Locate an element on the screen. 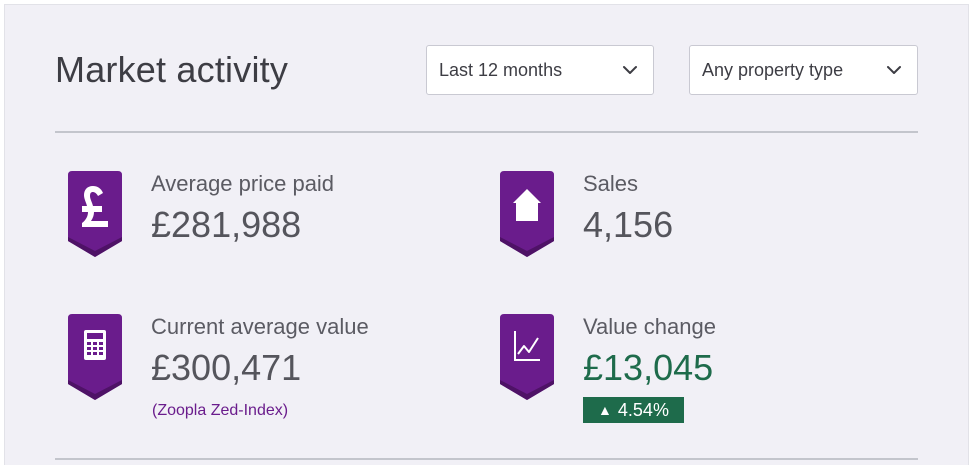 The height and width of the screenshot is (465, 973). value-change-percent: 4.54% is located at coordinates (643, 409).